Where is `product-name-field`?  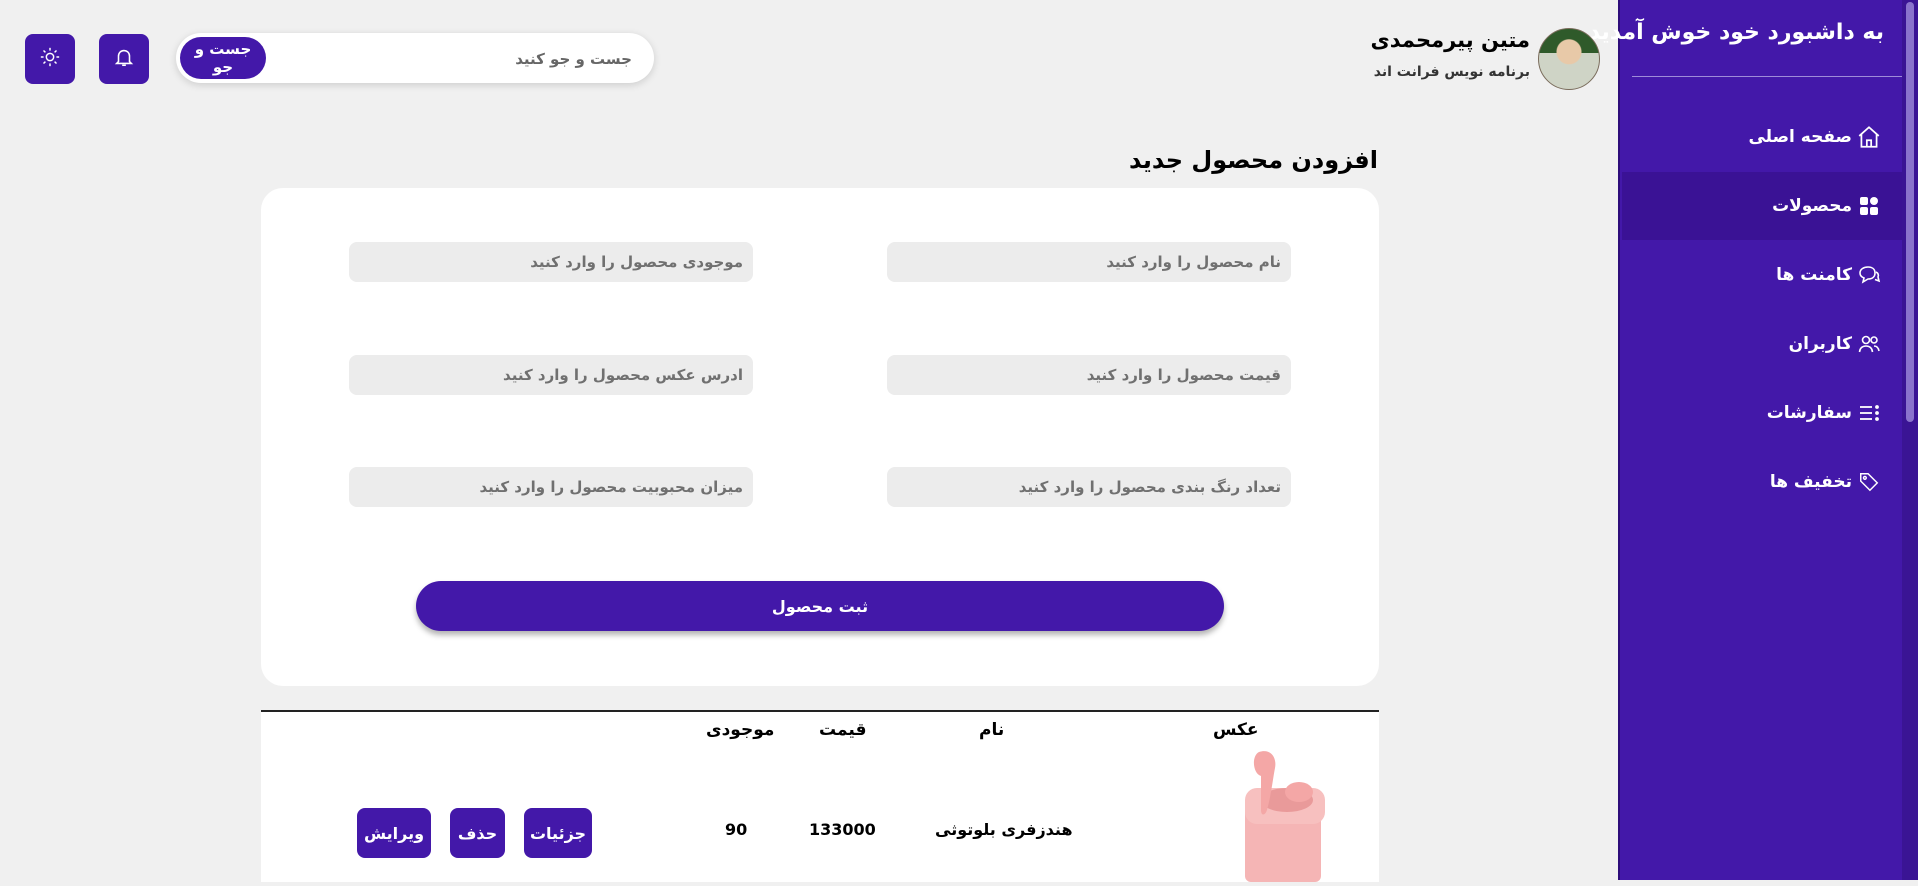
product-name-field is located at coordinates (1089, 262).